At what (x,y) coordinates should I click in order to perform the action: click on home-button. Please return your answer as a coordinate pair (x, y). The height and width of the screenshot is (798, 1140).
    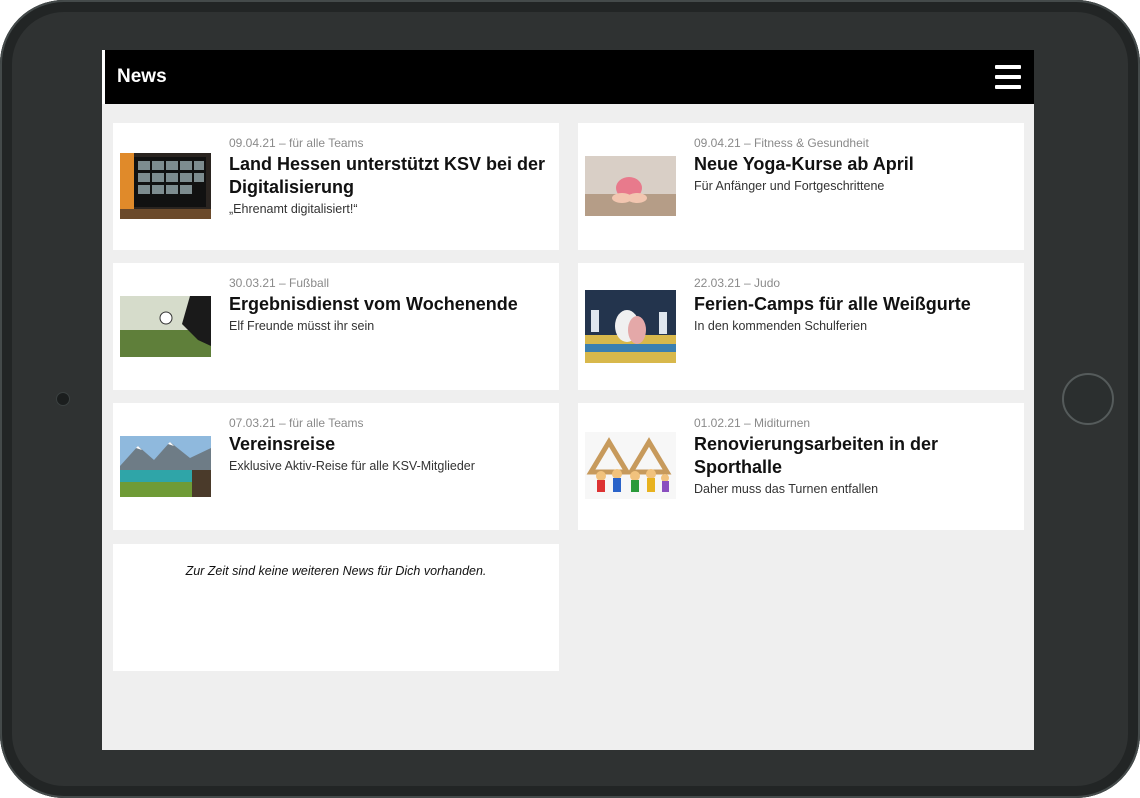
    Looking at the image, I should click on (1088, 399).